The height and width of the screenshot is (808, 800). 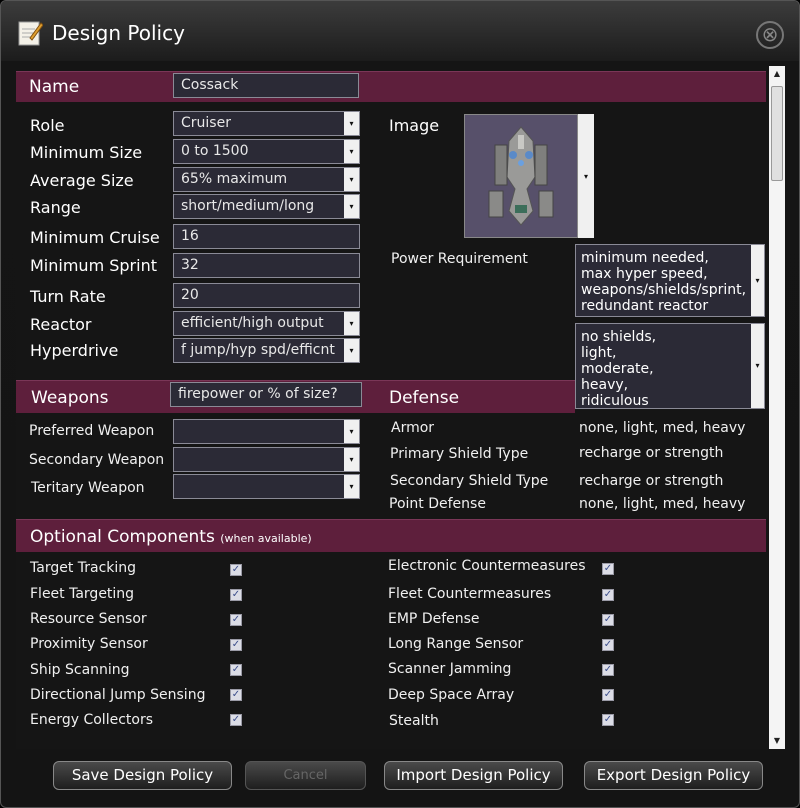 What do you see at coordinates (672, 385) in the screenshot?
I see `shield-option: heavy,` at bounding box center [672, 385].